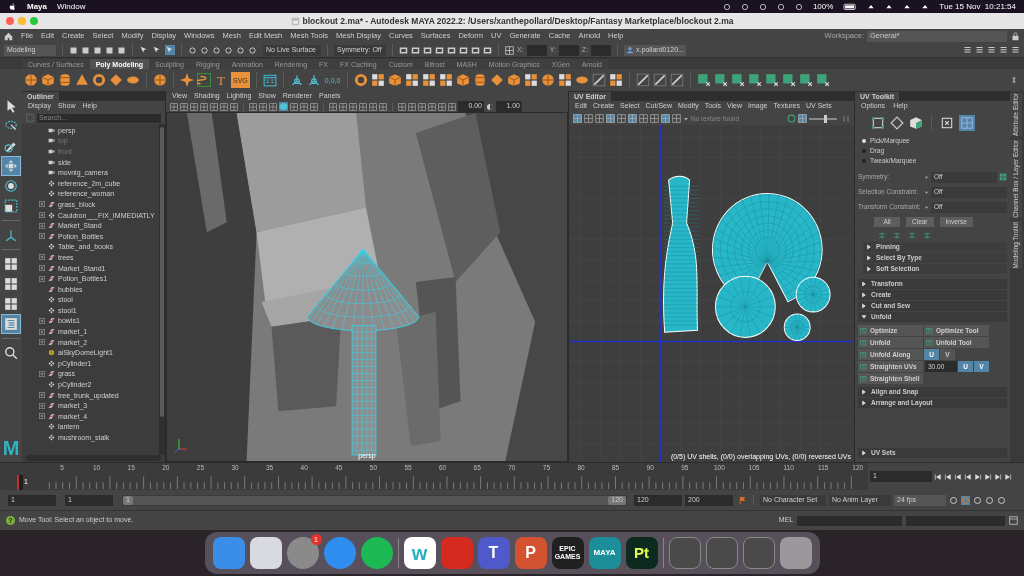 This screenshot has width=1024, height=576. What do you see at coordinates (825, 118) in the screenshot?
I see `slider-thumb` at bounding box center [825, 118].